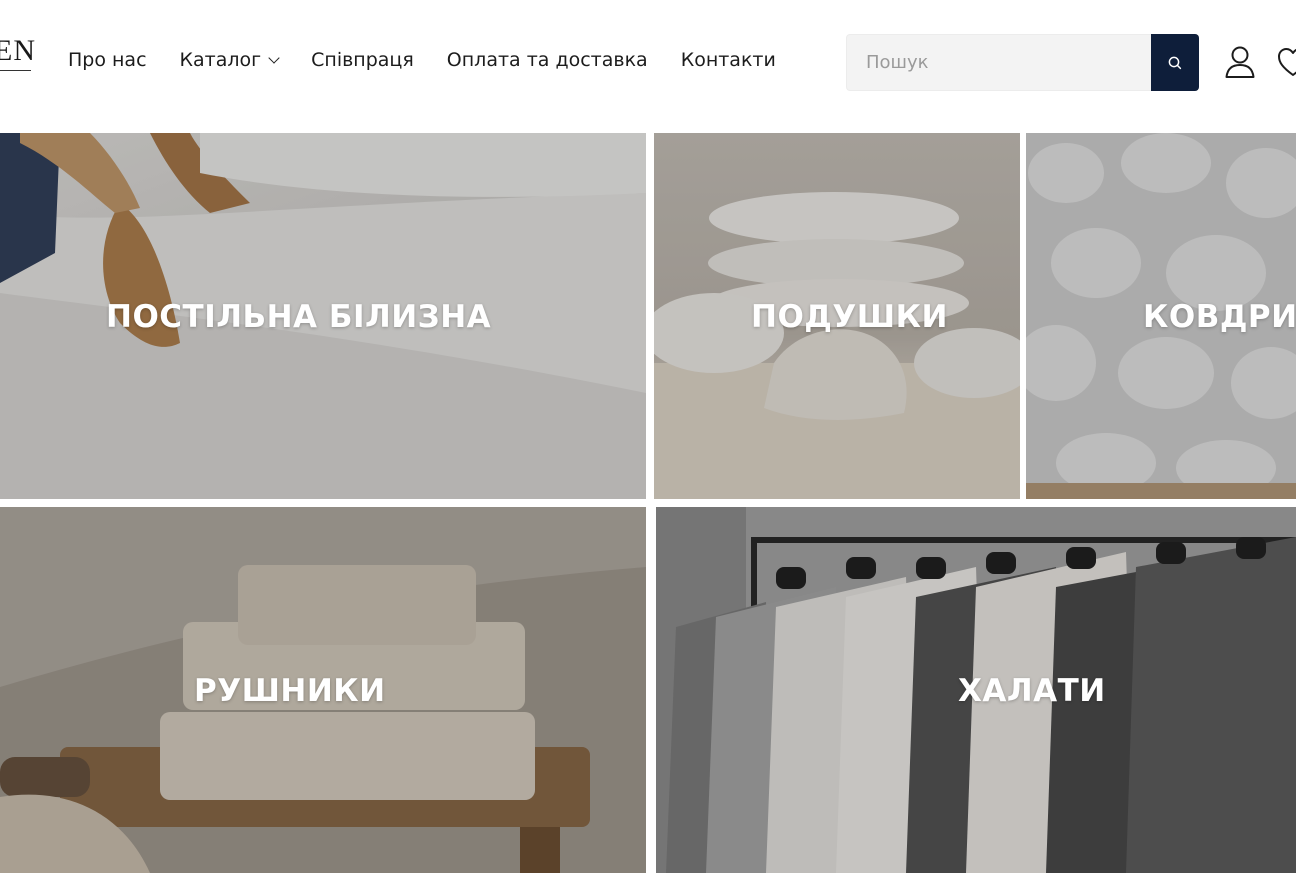 This screenshot has width=1296, height=880. What do you see at coordinates (999, 62) in the screenshot?
I see `search-input` at bounding box center [999, 62].